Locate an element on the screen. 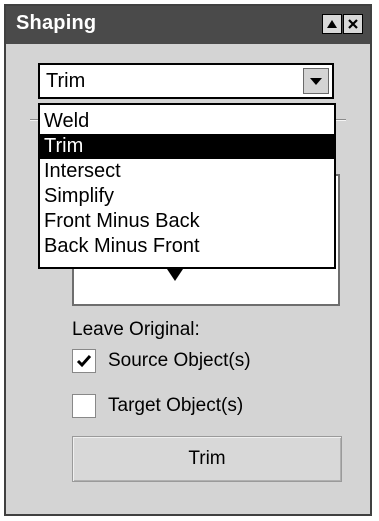 The width and height of the screenshot is (379, 521). operation-select: Trim is located at coordinates (186, 81).